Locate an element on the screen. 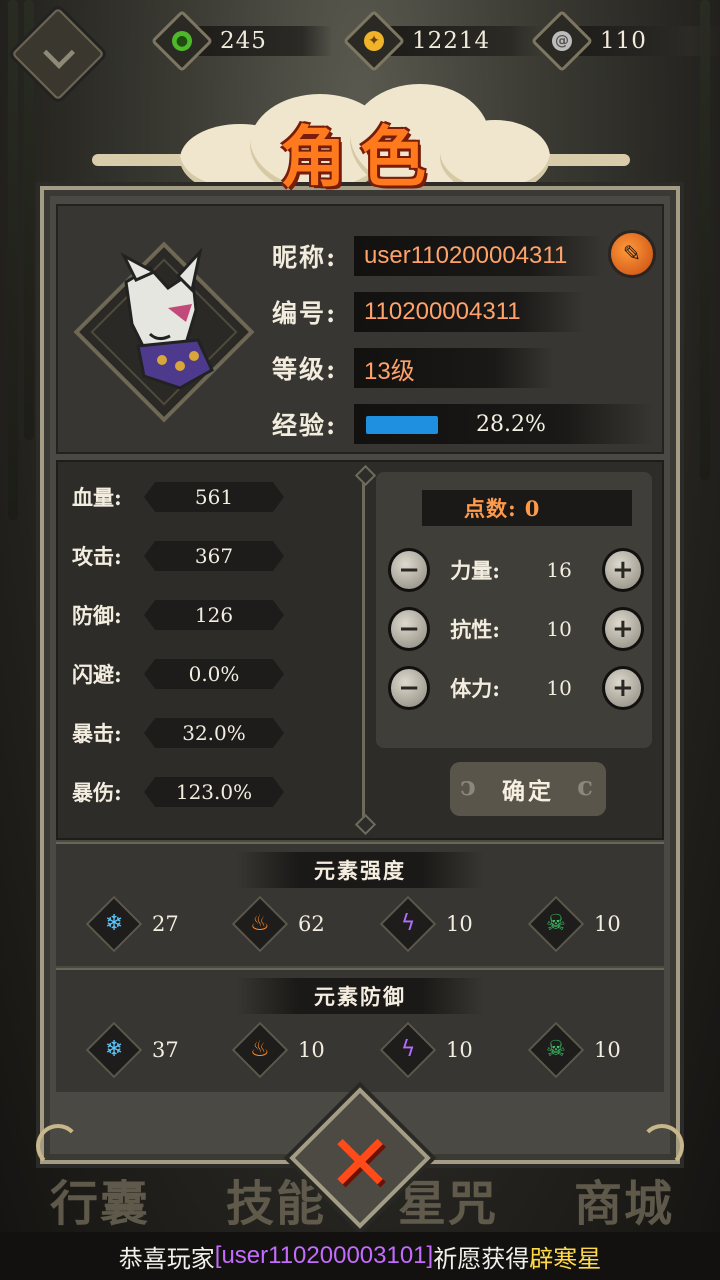 This screenshot has height=1280, width=720. close-icon: ✕ is located at coordinates (360, 1164).